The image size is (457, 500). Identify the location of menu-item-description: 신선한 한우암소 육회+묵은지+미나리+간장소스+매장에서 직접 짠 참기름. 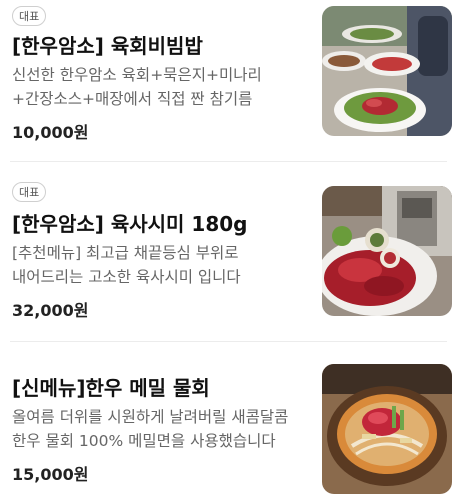
(137, 87).